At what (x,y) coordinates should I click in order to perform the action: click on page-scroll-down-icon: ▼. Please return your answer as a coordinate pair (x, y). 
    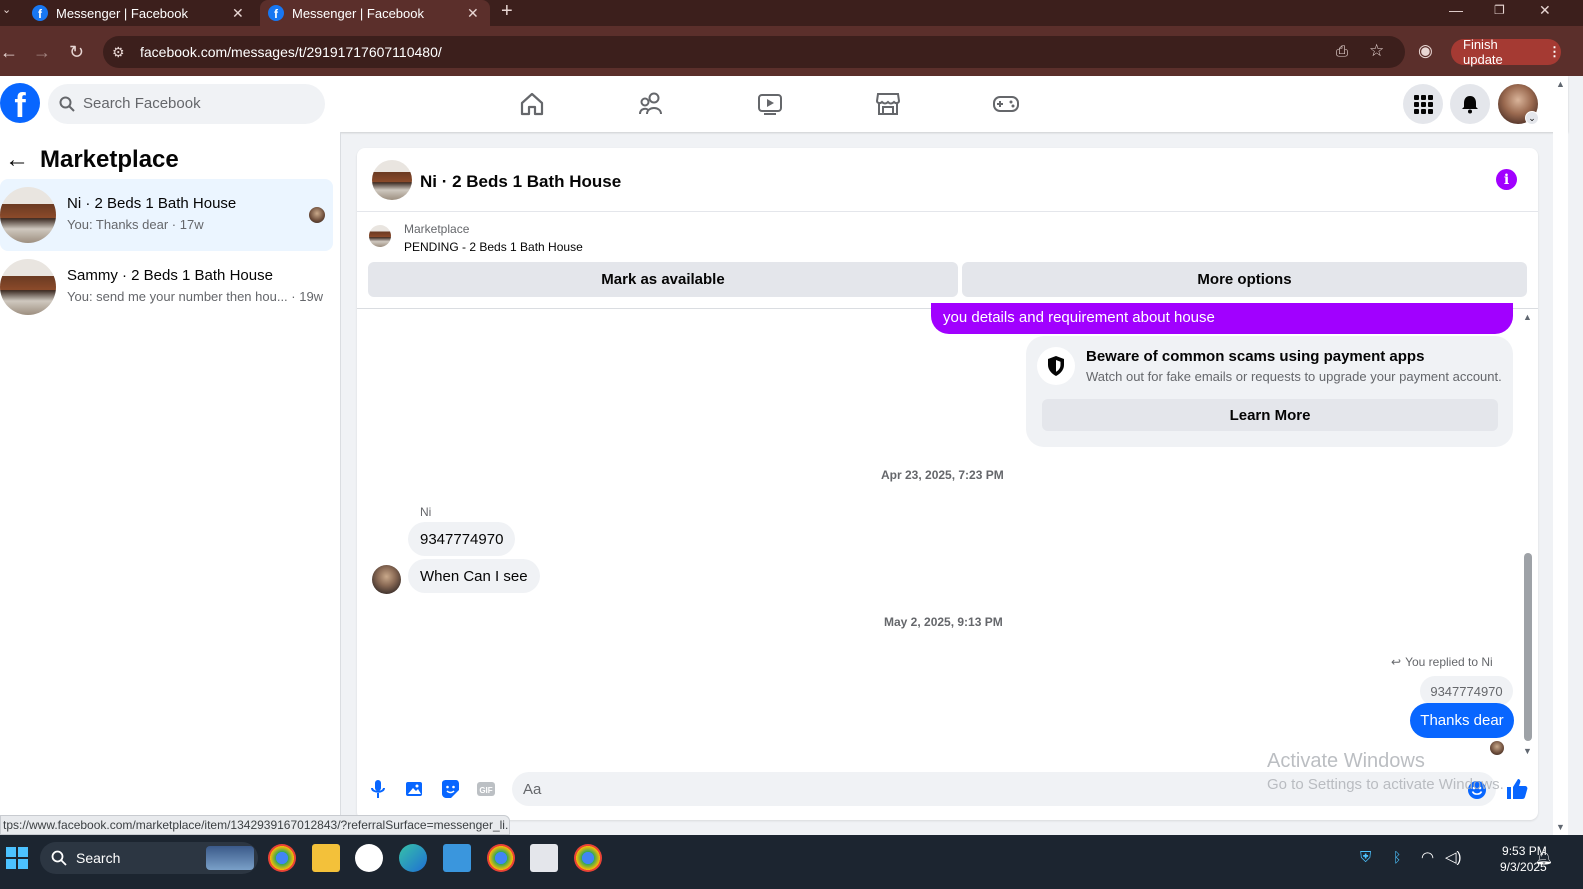
    Looking at the image, I should click on (1560, 827).